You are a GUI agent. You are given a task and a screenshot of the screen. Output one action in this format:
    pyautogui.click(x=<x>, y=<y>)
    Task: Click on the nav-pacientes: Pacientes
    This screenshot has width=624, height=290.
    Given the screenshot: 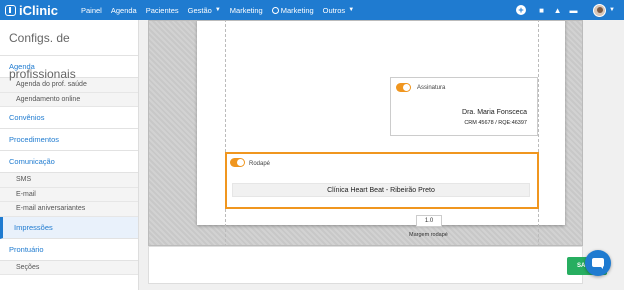 What is the action you would take?
    pyautogui.click(x=162, y=10)
    